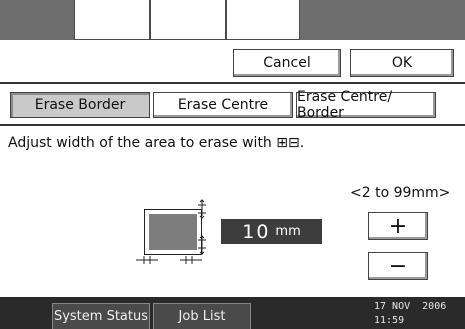  Describe the element at coordinates (288, 231) in the screenshot. I see `width-unit: mm` at that location.